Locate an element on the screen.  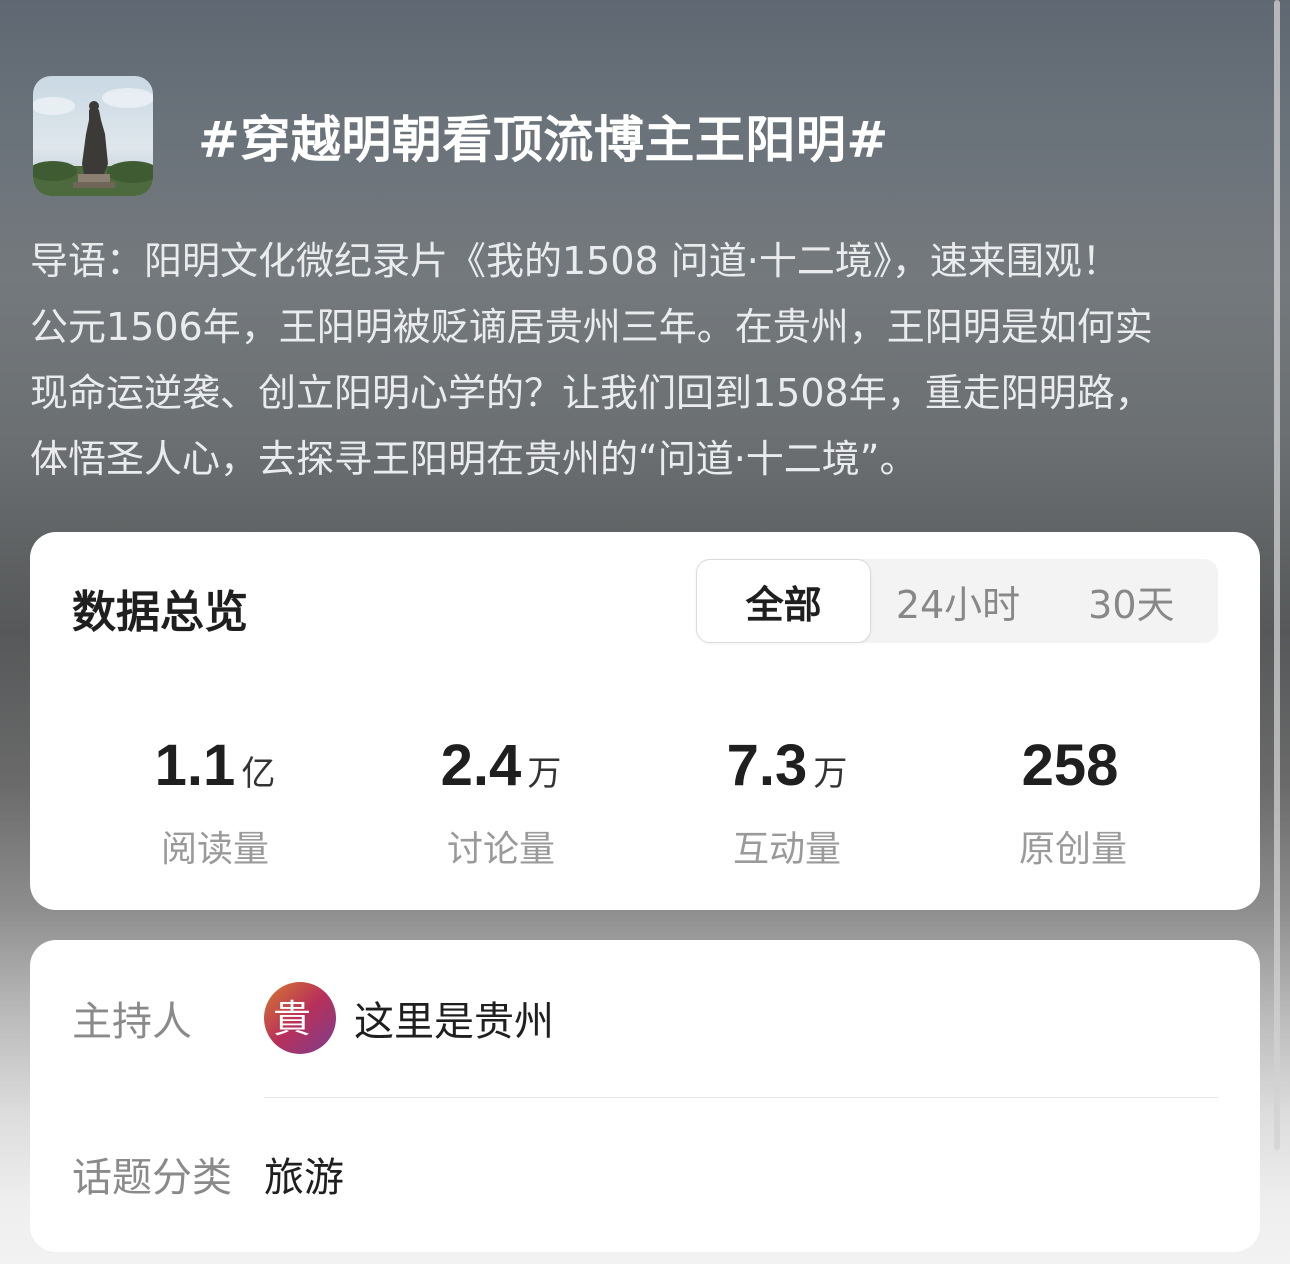
time-range-segmented-control: 全部 24小时 30天 is located at coordinates (957, 601).